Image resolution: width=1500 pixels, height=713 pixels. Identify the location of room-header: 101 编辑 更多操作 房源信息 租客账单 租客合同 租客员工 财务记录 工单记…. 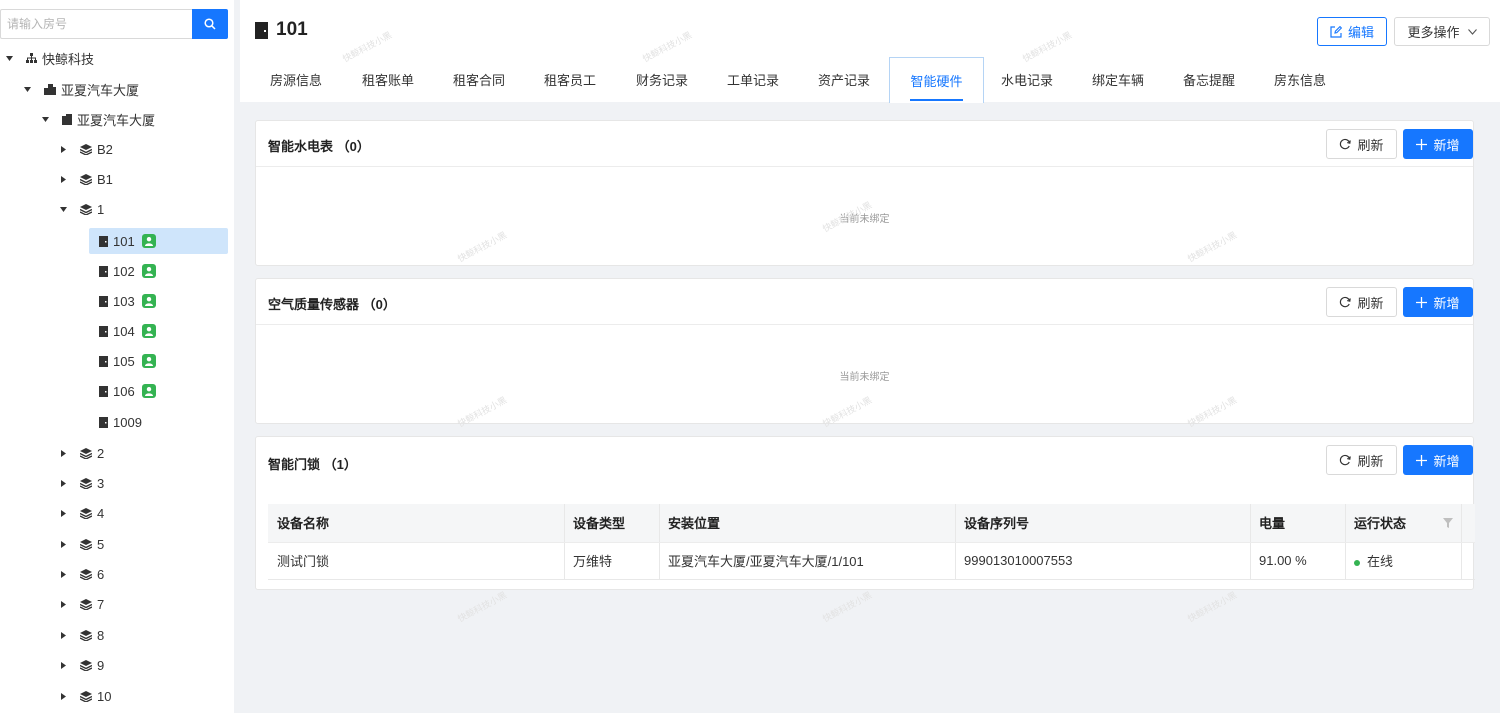
(870, 51).